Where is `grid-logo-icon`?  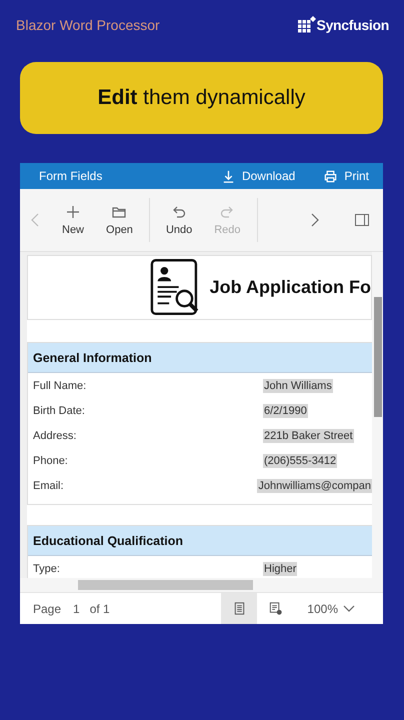 grid-logo-icon is located at coordinates (307, 25).